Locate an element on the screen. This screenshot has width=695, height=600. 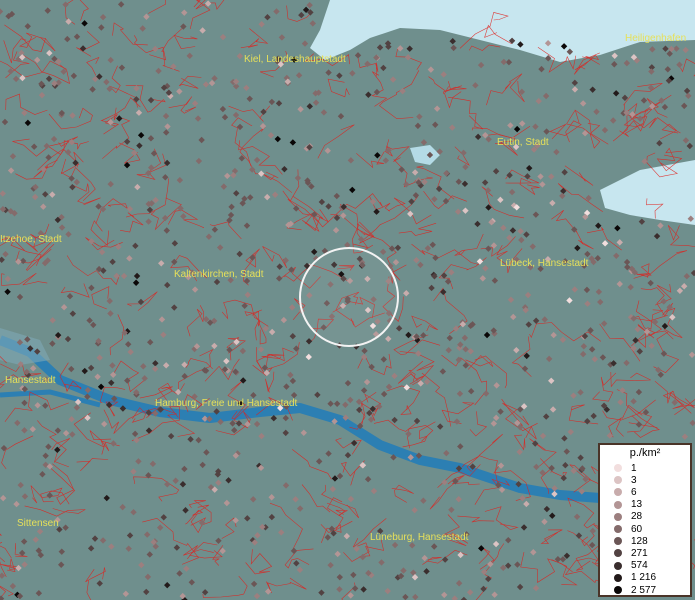
place-label-eutin: Eutin, Stadt is located at coordinates (523, 142).